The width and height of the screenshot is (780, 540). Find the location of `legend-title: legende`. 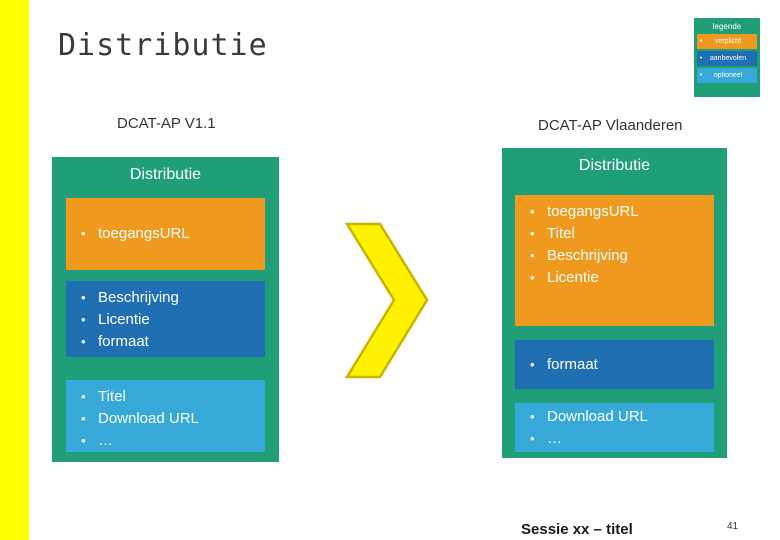

legend-title: legende is located at coordinates (727, 26).